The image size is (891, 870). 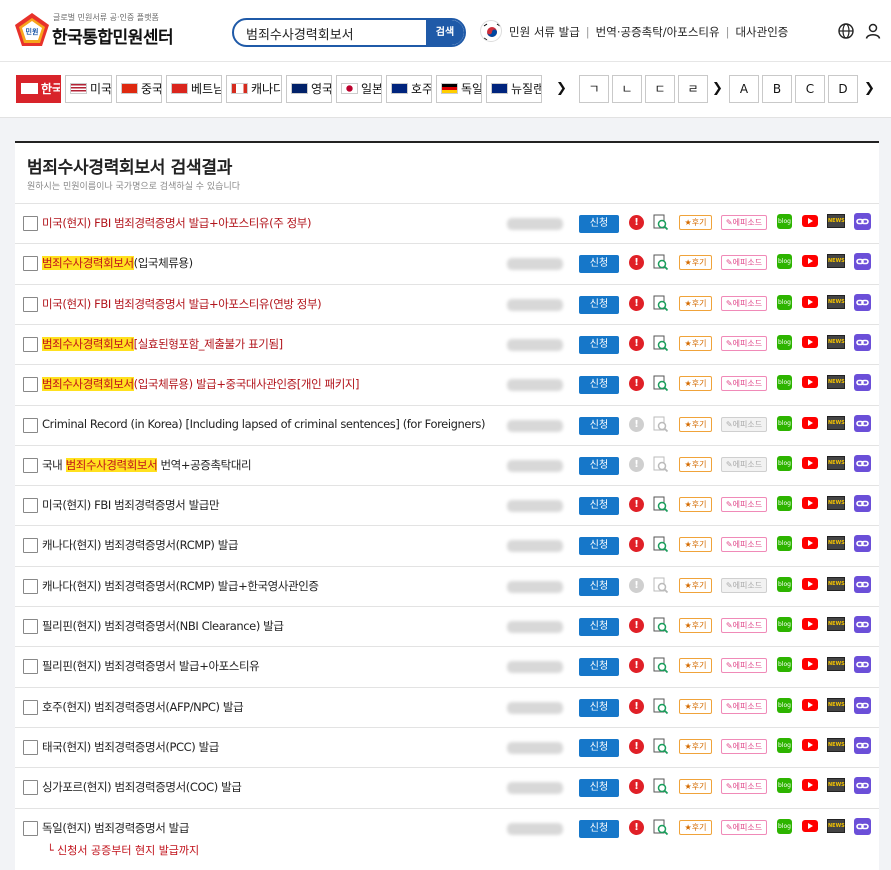 What do you see at coordinates (869, 88) in the screenshot?
I see `alpha-index-next-arrow-icon: ❯` at bounding box center [869, 88].